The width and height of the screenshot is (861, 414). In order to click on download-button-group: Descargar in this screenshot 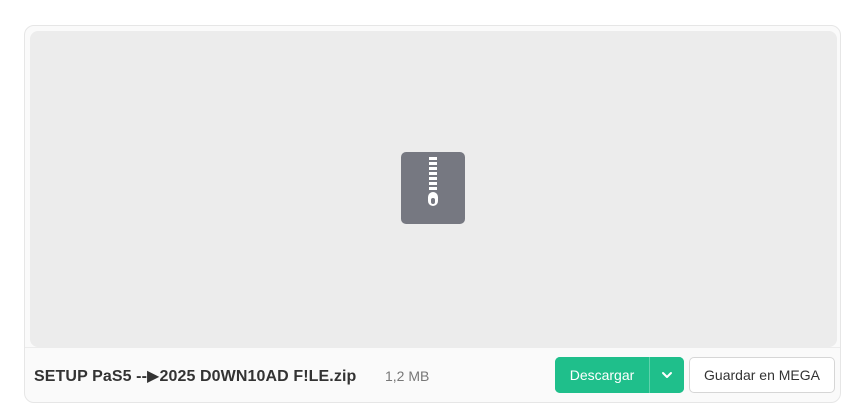, I will do `click(619, 375)`.